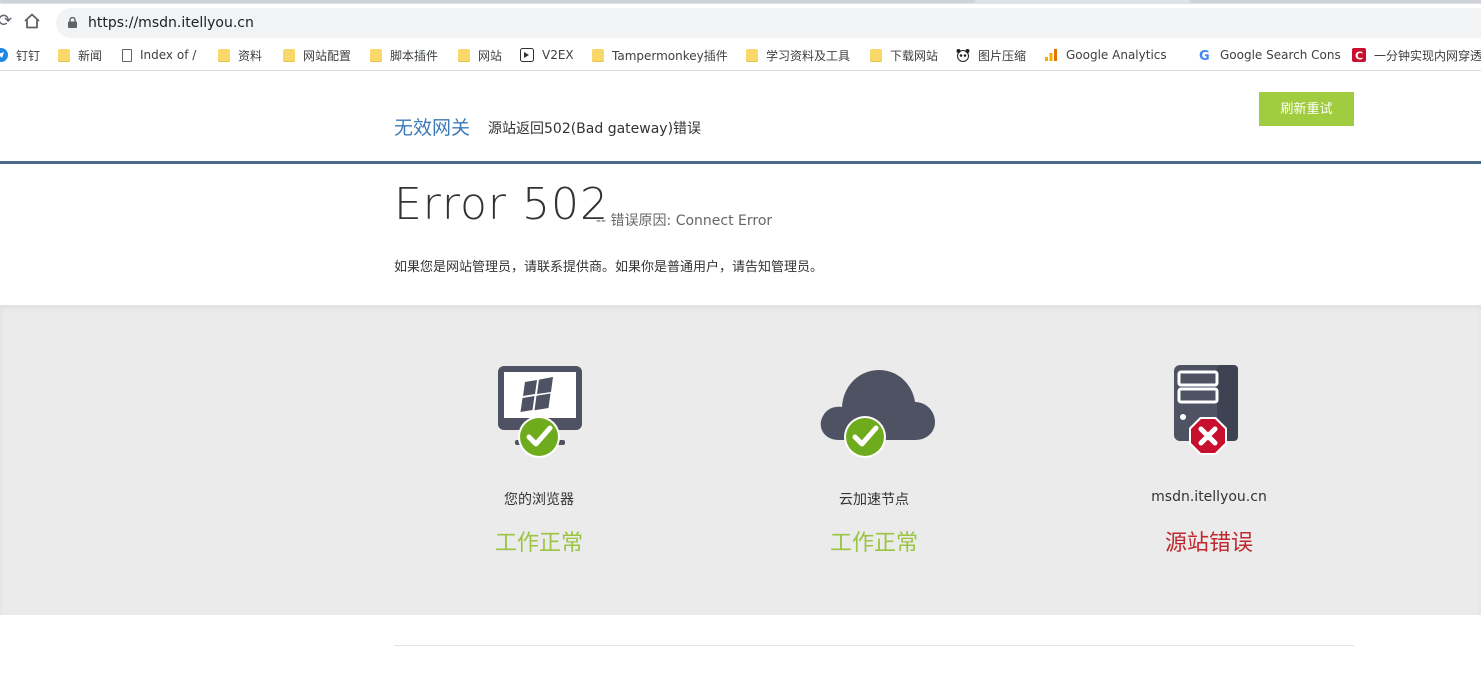  What do you see at coordinates (991, 55) in the screenshot?
I see `bookmark-item: 图片压缩` at bounding box center [991, 55].